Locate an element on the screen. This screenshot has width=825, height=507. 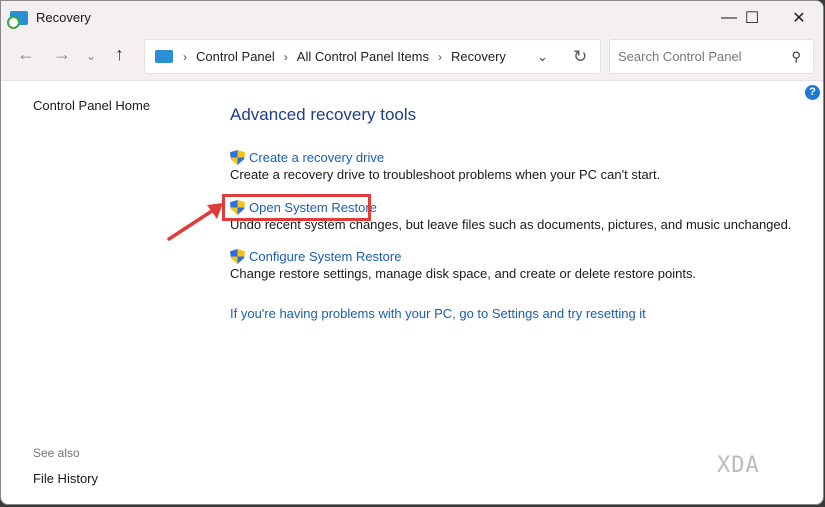
help-icon: ? is located at coordinates (812, 92).